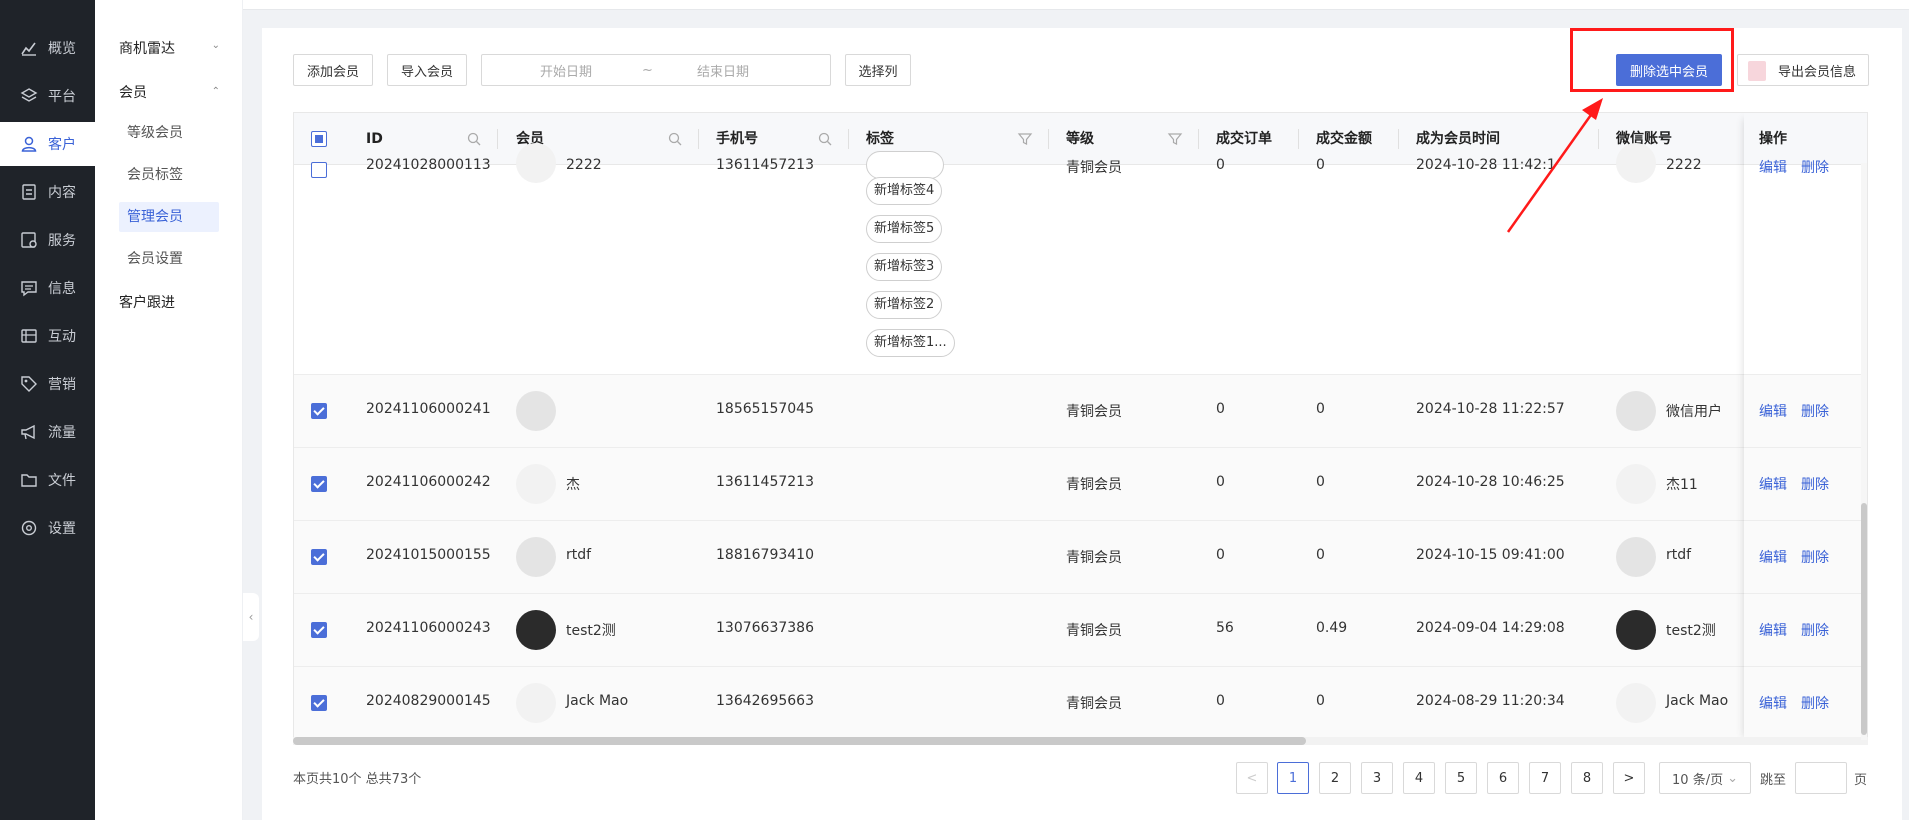 The width and height of the screenshot is (1909, 820). Describe the element at coordinates (133, 92) in the screenshot. I see `submenu-group-member: 会员` at that location.